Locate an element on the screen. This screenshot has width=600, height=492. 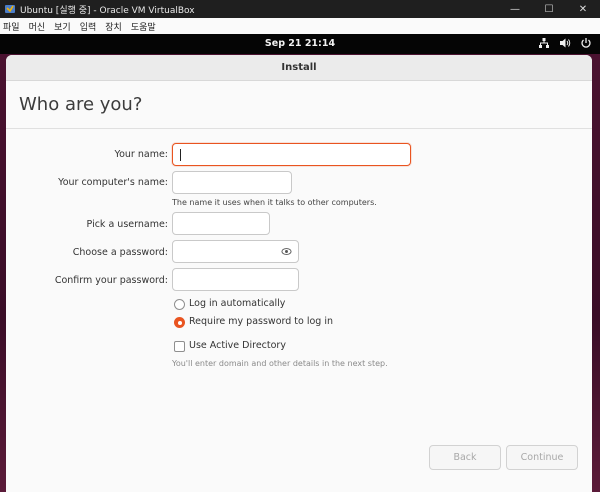
title-divider is located at coordinates (299, 128).